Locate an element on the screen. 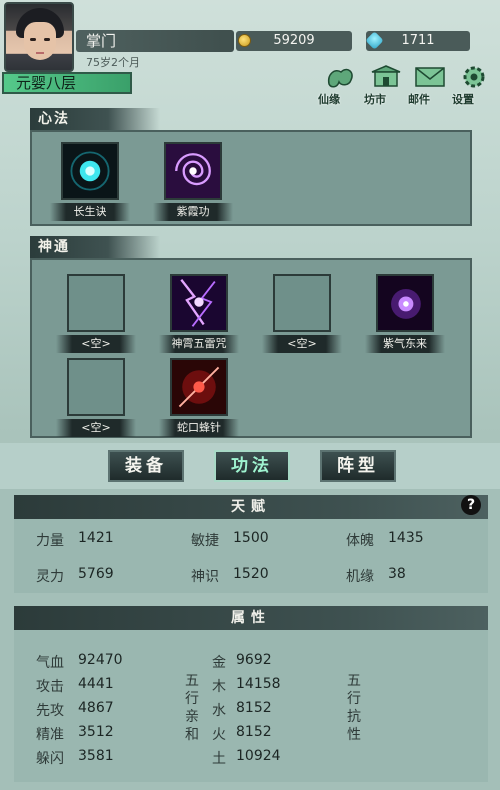 This screenshot has width=500, height=790. skill-slot: 神霄五雷咒 is located at coordinates (199, 318).